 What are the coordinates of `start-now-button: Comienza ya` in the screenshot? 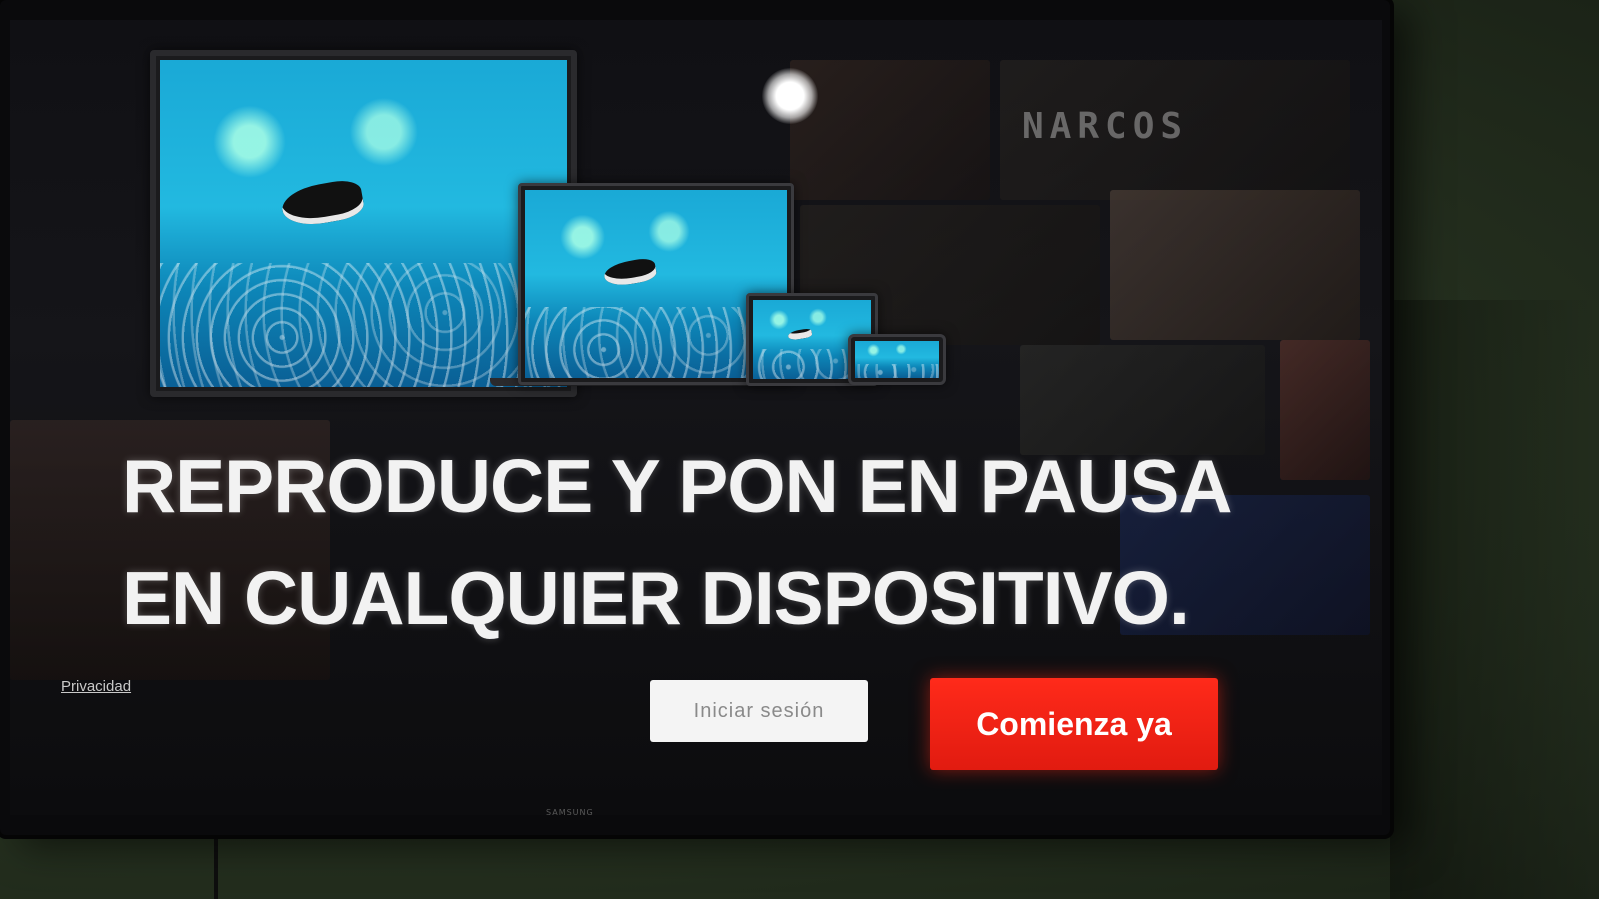 It's located at (1074, 724).